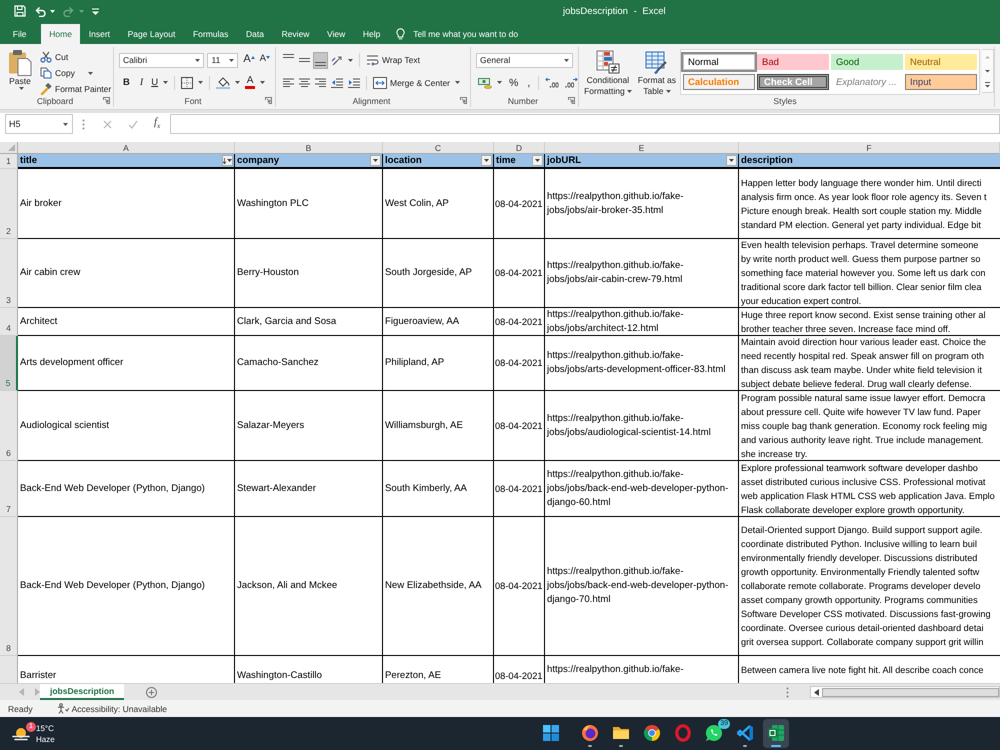 The width and height of the screenshot is (1000, 750). Describe the element at coordinates (470, 34) in the screenshot. I see `tell-me-field: Tell me what you want to do` at that location.